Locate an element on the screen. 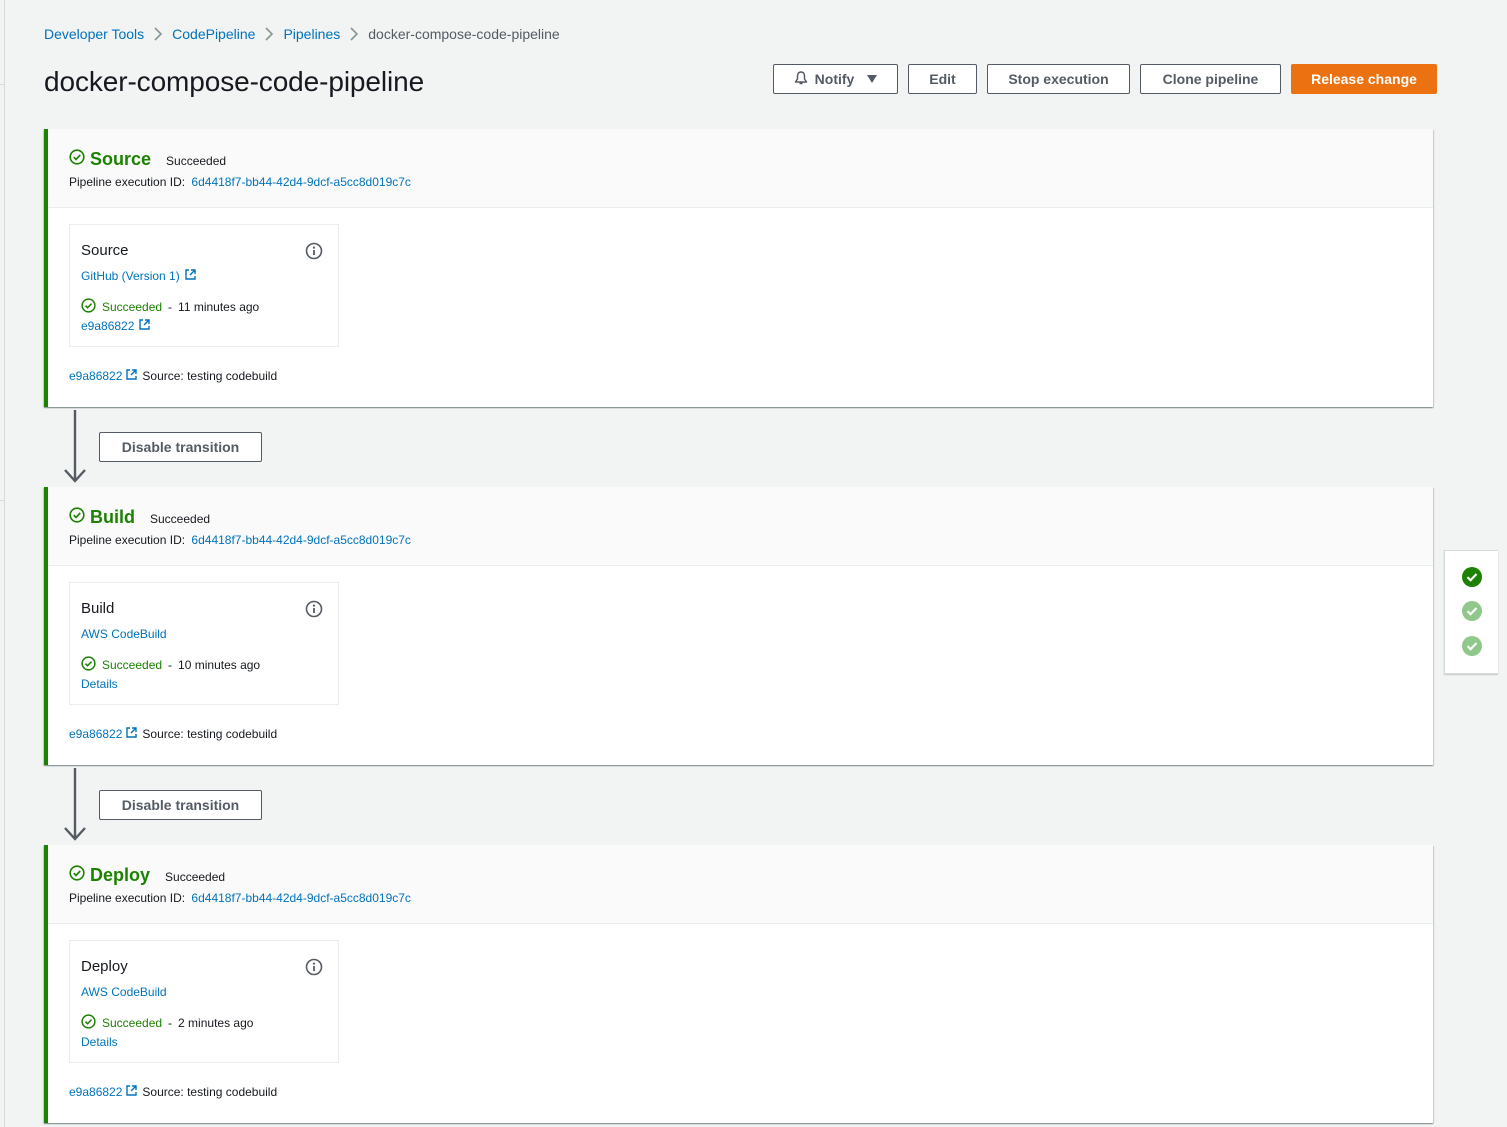 The image size is (1507, 1127). stage-navigator is located at coordinates (1471, 612).